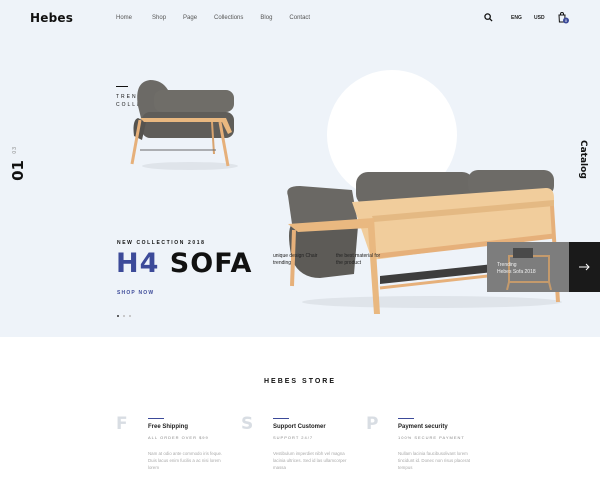 The image size is (600, 489). What do you see at coordinates (178, 437) in the screenshot?
I see `feature-subtitle: ALL ORDER OVER $99` at bounding box center [178, 437].